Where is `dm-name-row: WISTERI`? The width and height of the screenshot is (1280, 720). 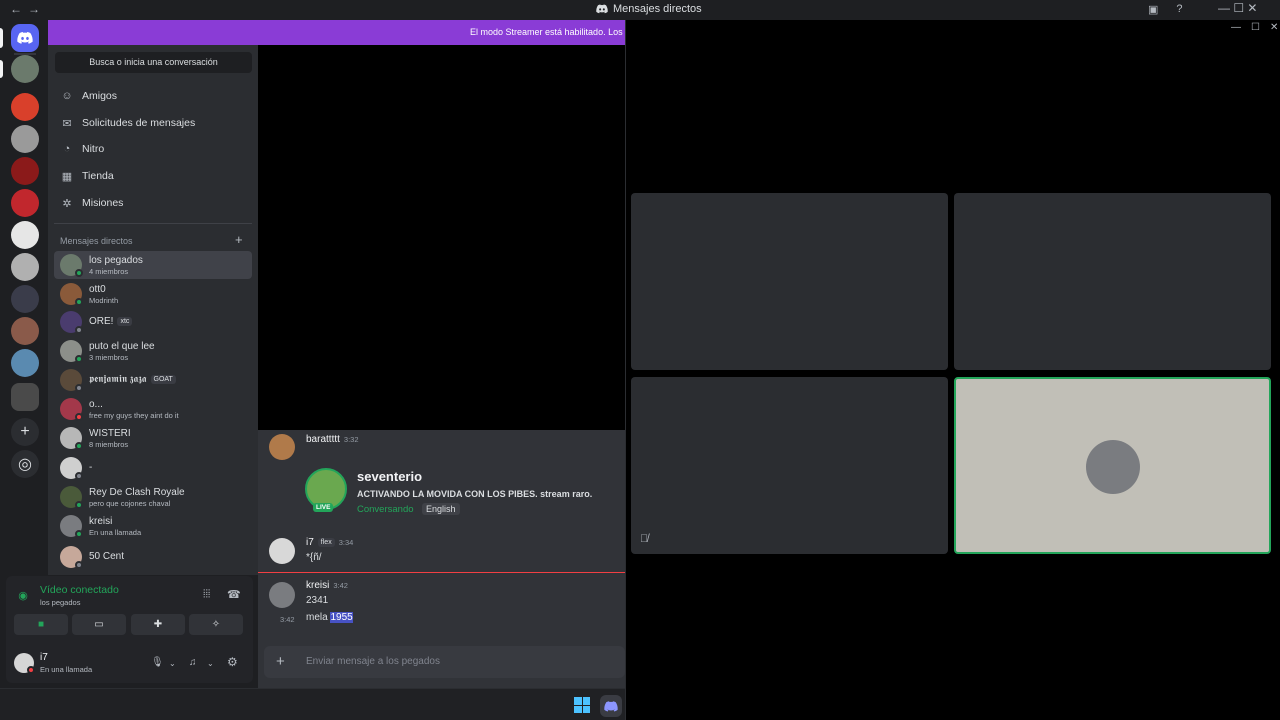
dm-name-row: WISTERI is located at coordinates (110, 433).